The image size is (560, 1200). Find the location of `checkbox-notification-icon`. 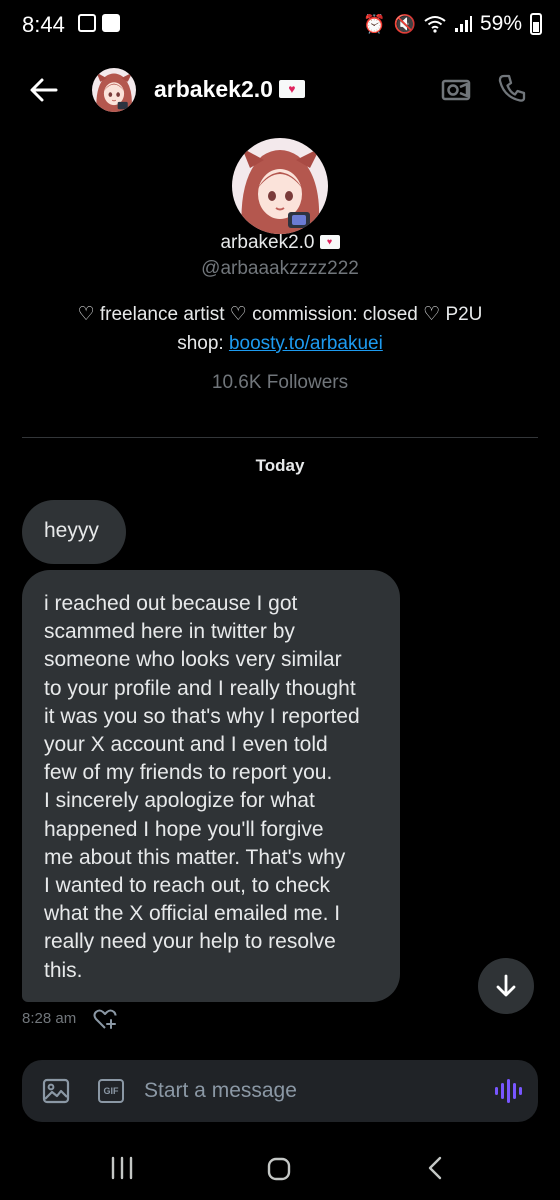

checkbox-notification-icon is located at coordinates (111, 23).